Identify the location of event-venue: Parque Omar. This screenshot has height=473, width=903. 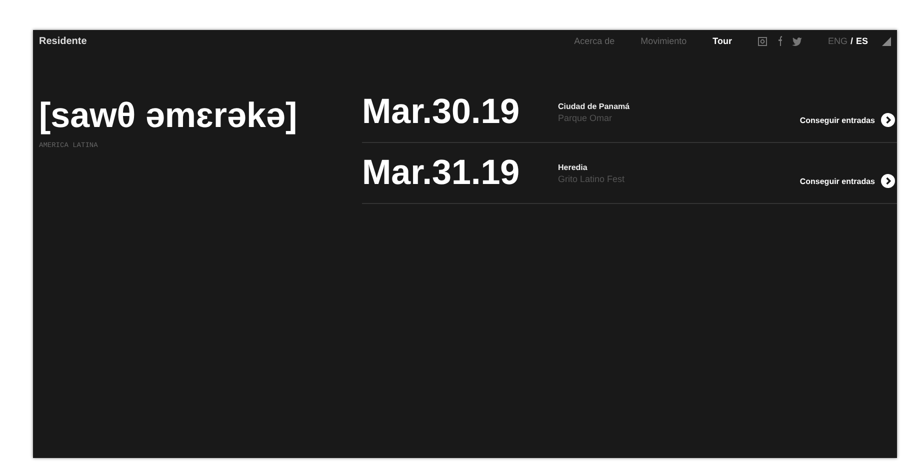
(586, 117).